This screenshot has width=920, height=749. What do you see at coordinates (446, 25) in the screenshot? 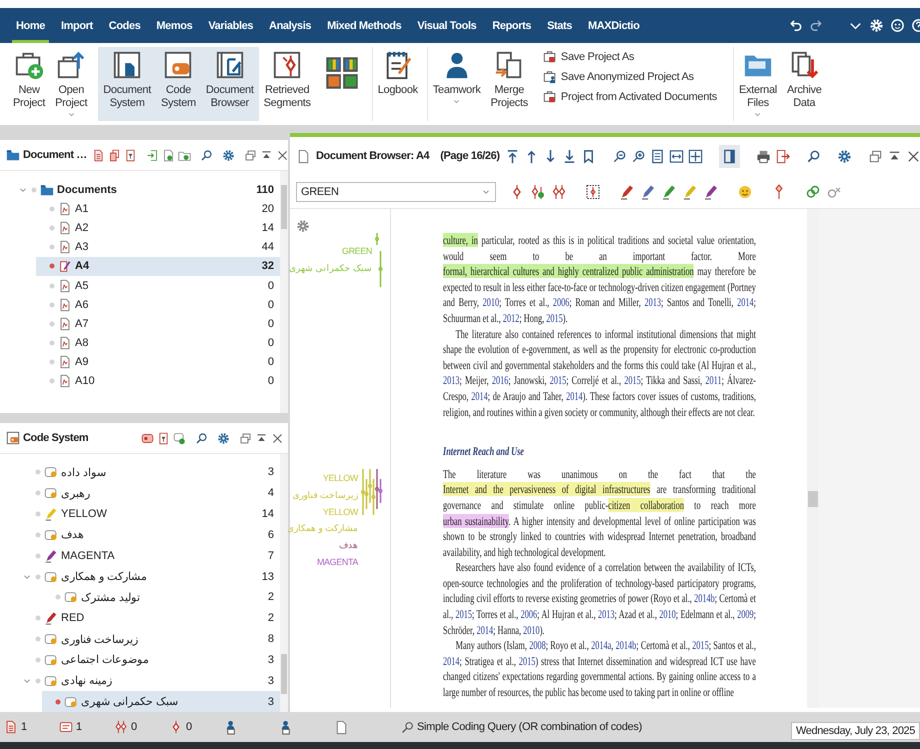
I see `menu-tab: Visual Tools` at bounding box center [446, 25].